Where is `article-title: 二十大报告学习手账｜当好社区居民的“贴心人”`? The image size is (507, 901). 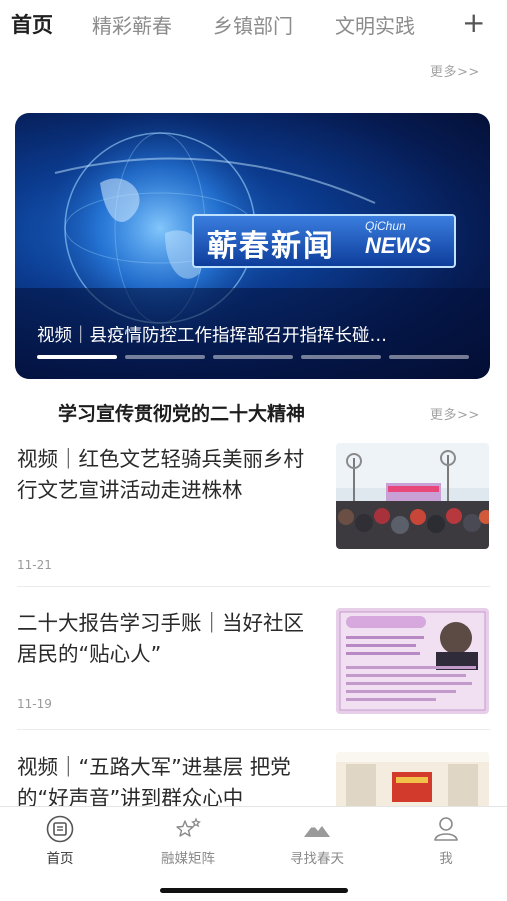 article-title: 二十大报告学习手账｜当好社区居民的“贴心人” is located at coordinates (167, 639).